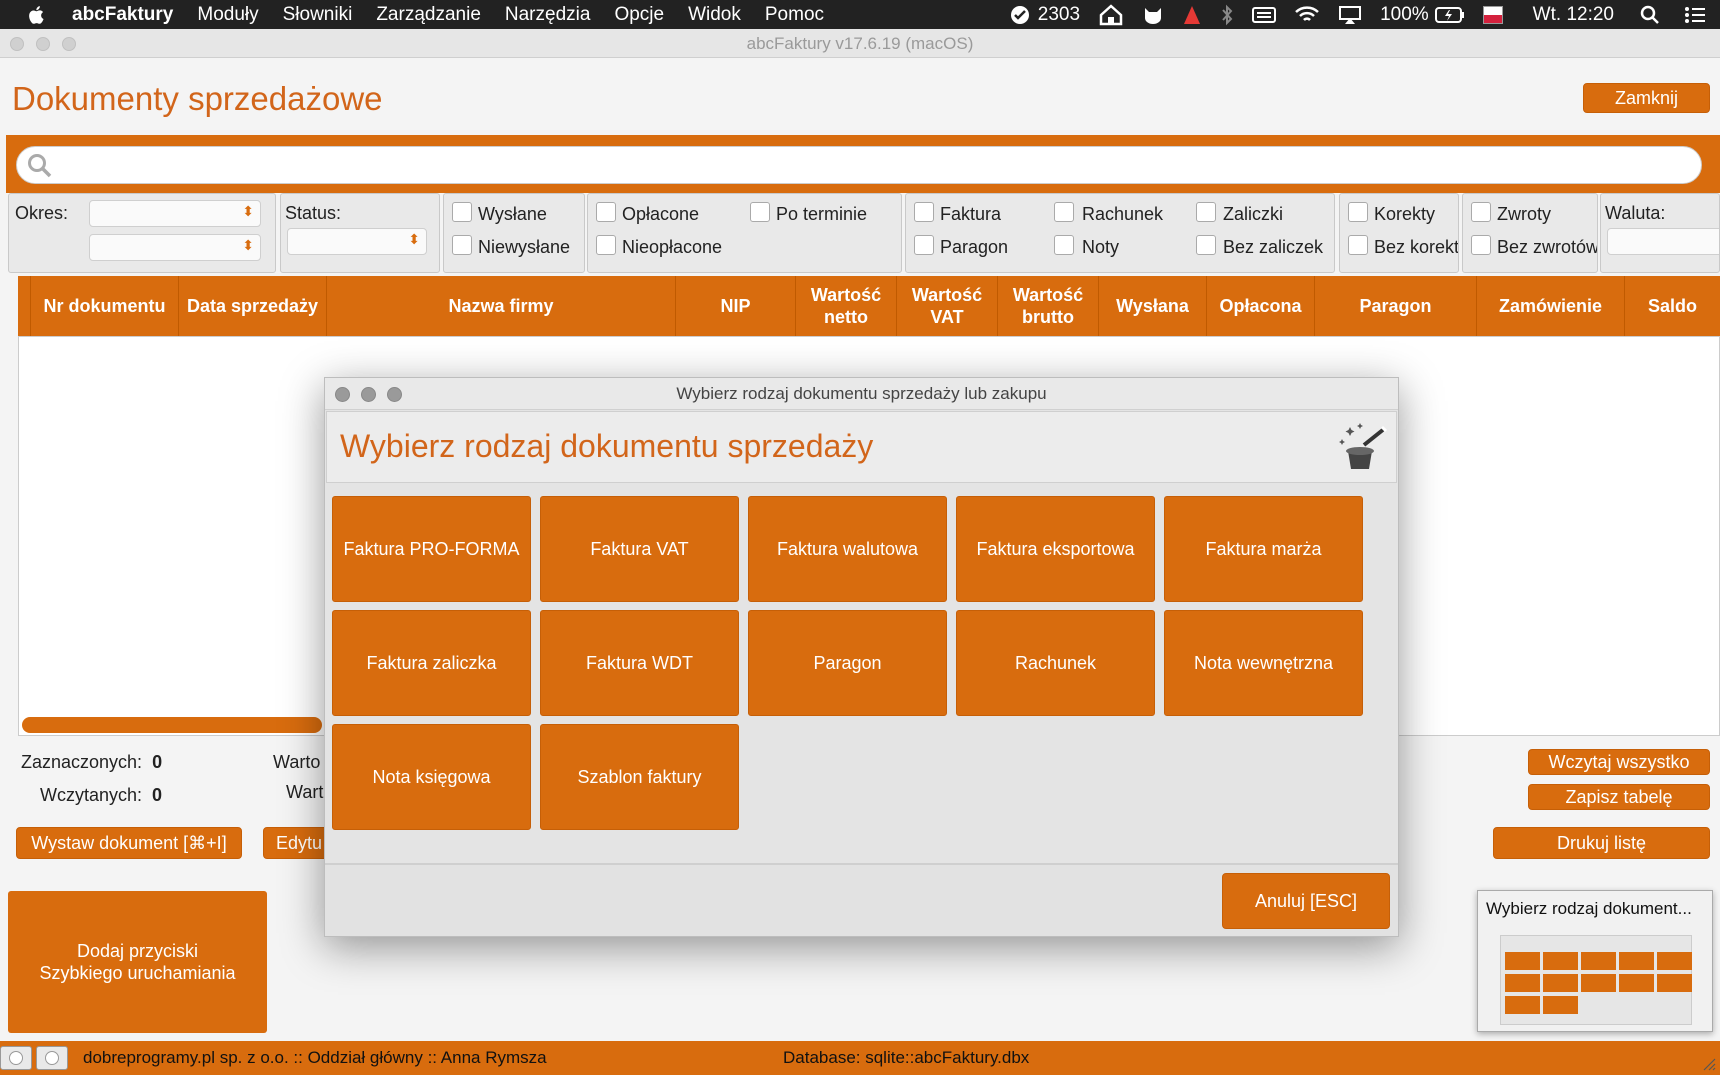 The image size is (1720, 1075). I want to click on tile-faktura-eksportowa: Faktura eksportowa, so click(1055, 549).